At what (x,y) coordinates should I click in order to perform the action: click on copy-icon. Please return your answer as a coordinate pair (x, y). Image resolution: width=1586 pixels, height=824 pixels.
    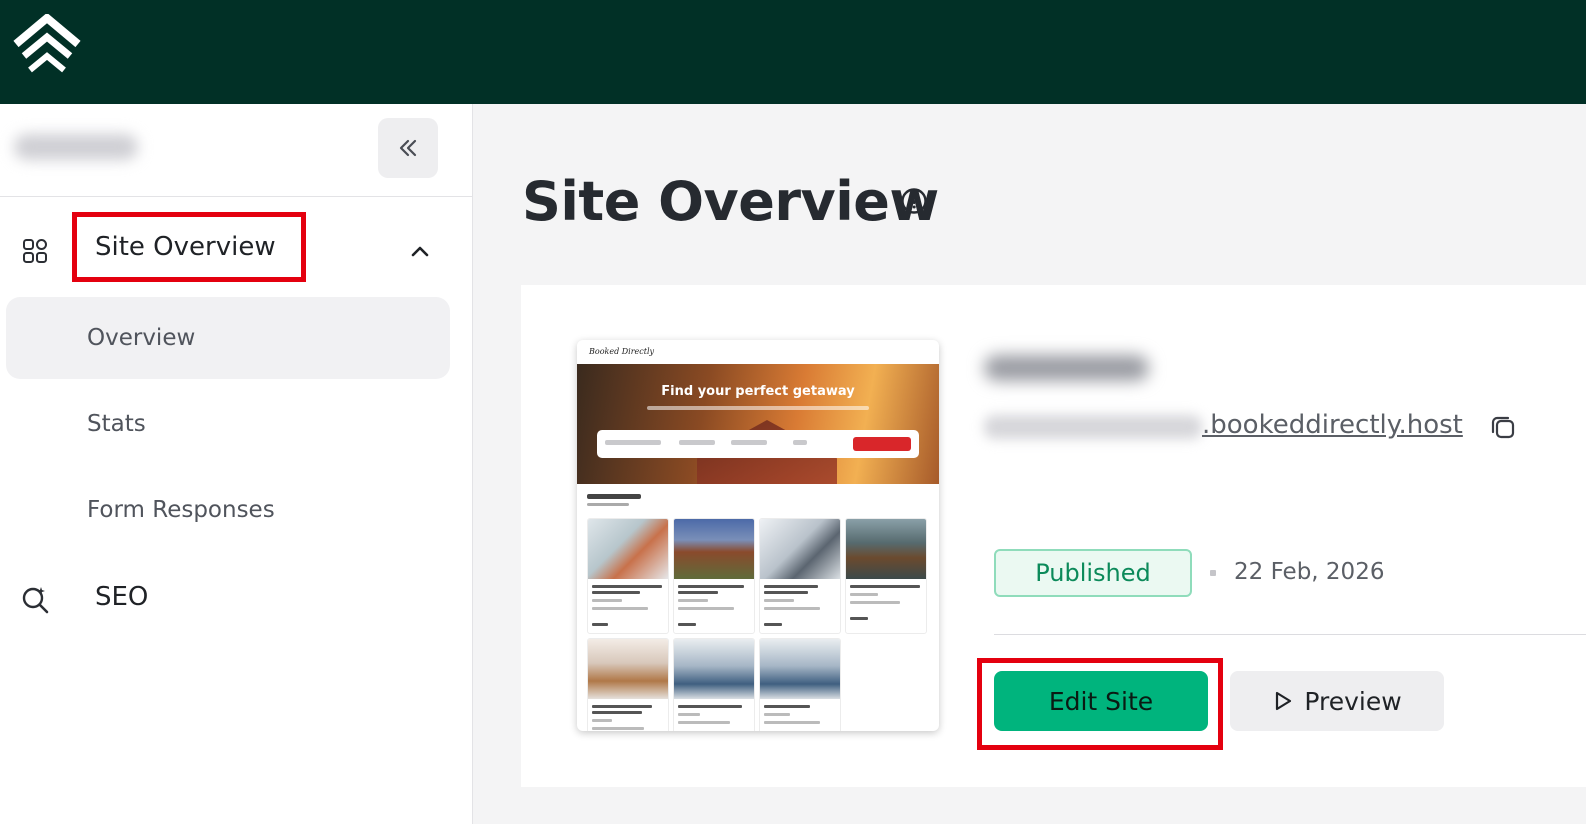
    Looking at the image, I should click on (1503, 427).